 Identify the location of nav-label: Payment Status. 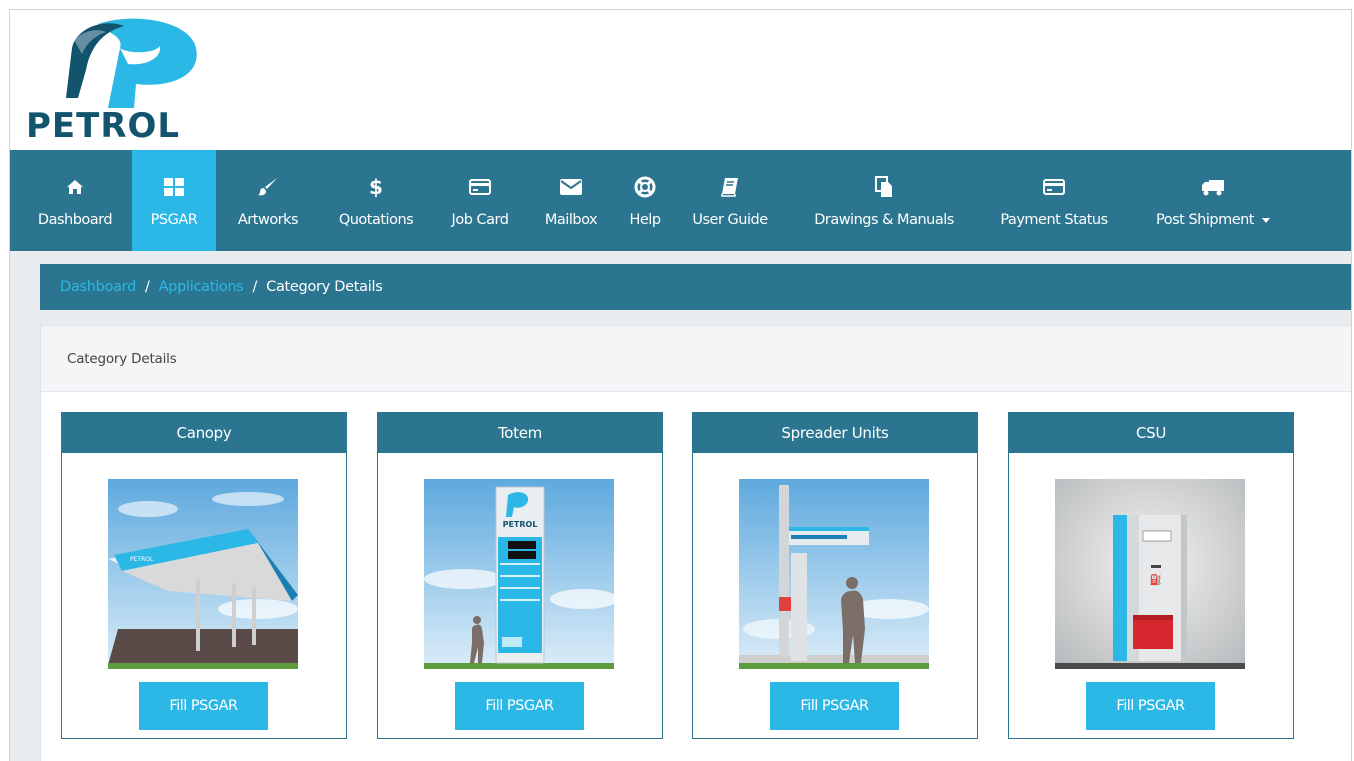
(1054, 220).